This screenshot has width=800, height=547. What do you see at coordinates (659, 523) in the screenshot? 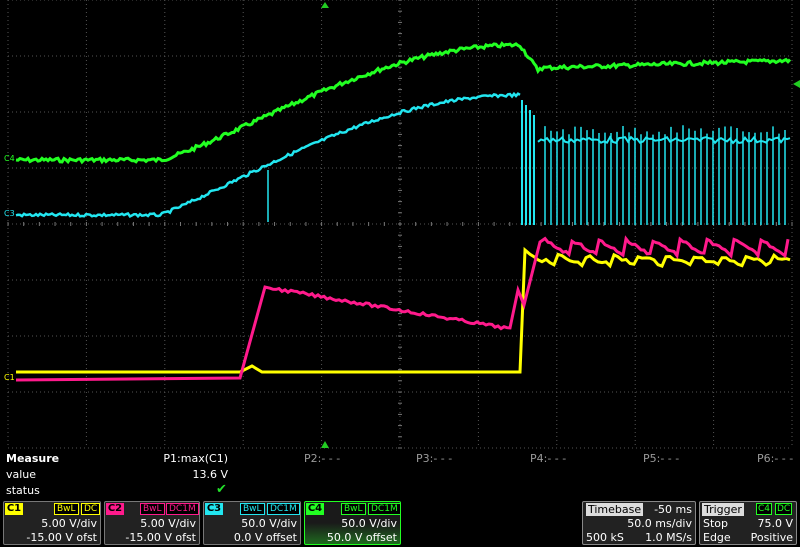
I see `timebase-tdiv: 50.0 ms/div` at bounding box center [659, 523].